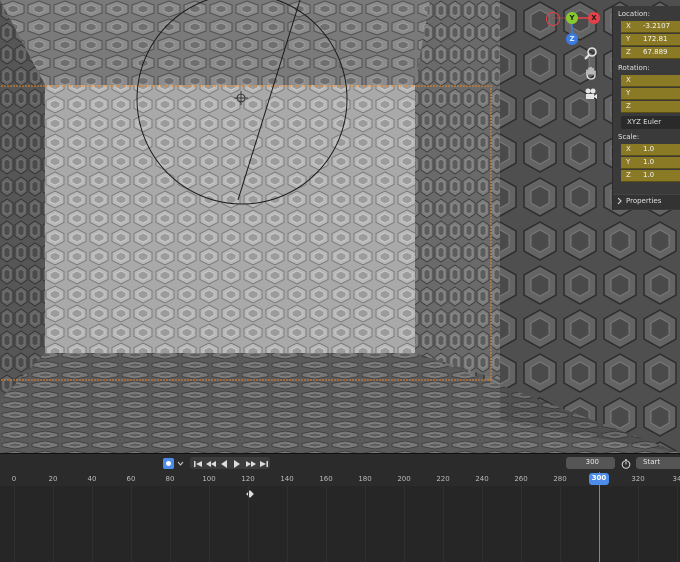  What do you see at coordinates (650, 150) in the screenshot?
I see `scale-x-field: X 1.0` at bounding box center [650, 150].